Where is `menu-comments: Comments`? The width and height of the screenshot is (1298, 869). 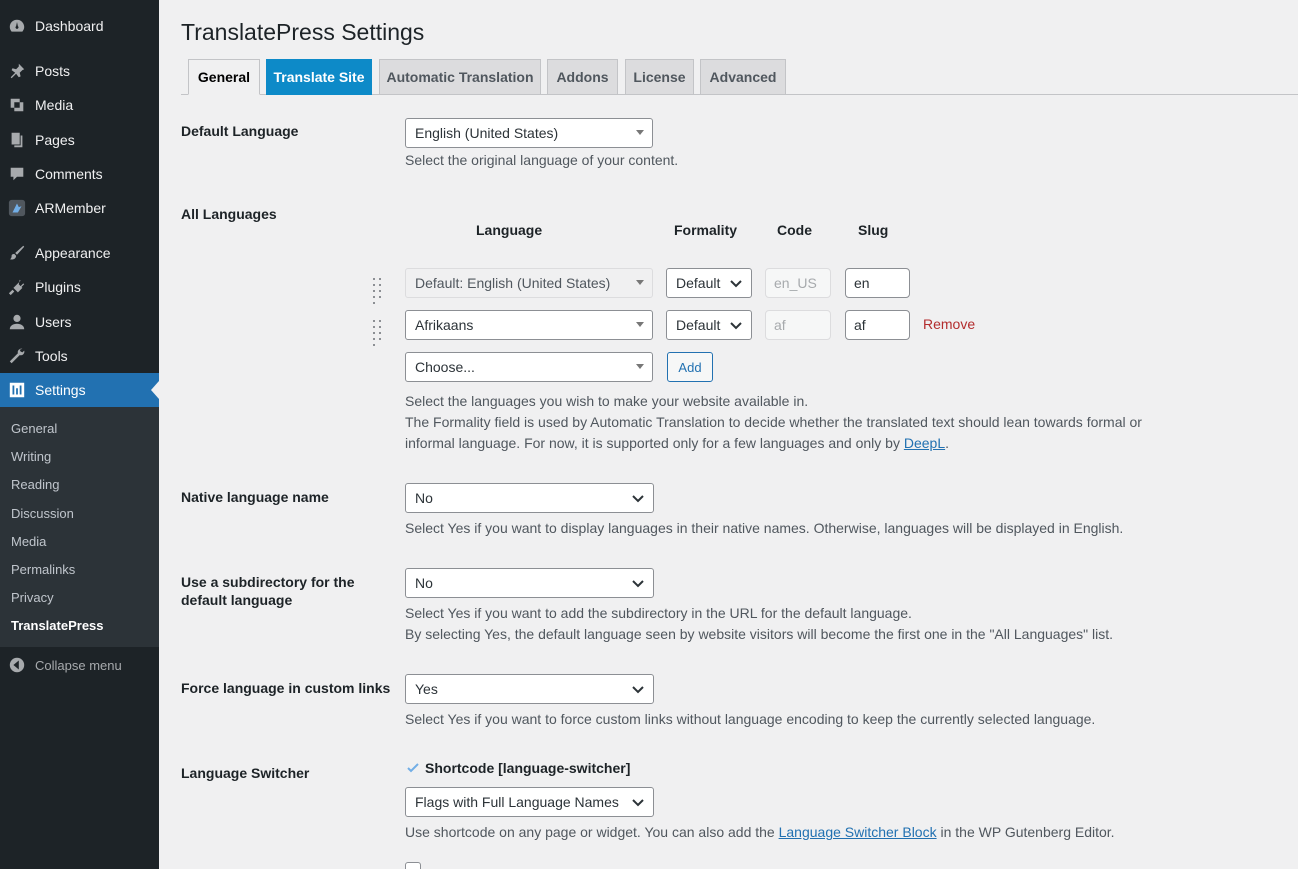
menu-comments: Comments is located at coordinates (79, 174).